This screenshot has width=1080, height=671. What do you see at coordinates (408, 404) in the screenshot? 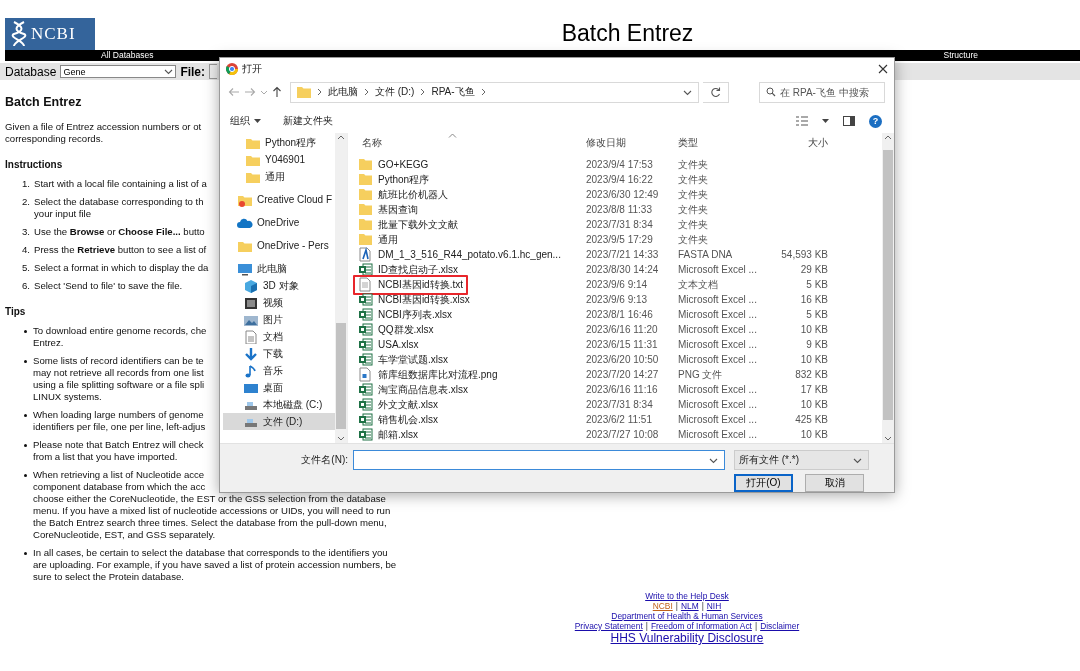
I see `file-name: 外文文献.xlsx` at bounding box center [408, 404].